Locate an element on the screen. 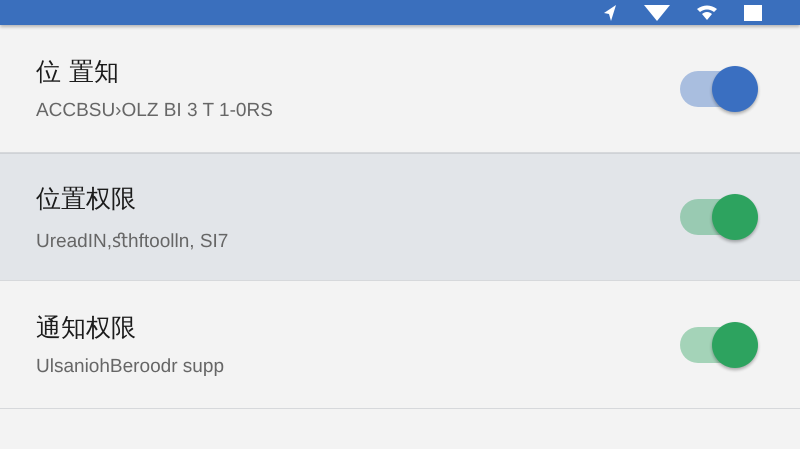 This screenshot has height=449, width=800. setting-title: 位 置知 is located at coordinates (77, 72).